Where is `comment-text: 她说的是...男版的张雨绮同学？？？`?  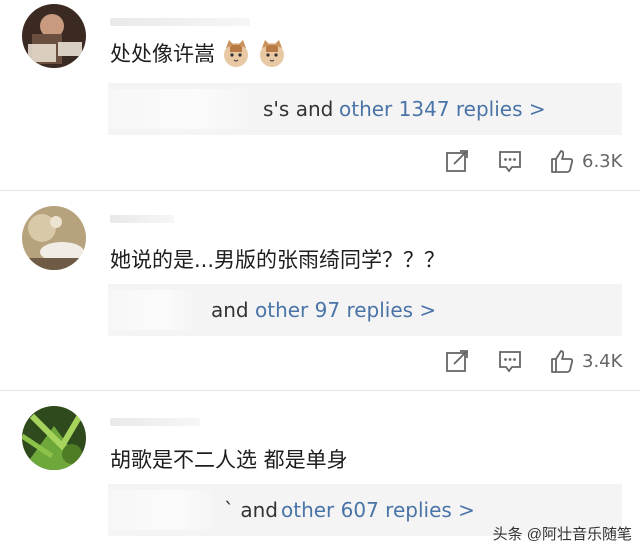 comment-text: 她说的是...男版的张雨绮同学？？？ is located at coordinates (278, 260).